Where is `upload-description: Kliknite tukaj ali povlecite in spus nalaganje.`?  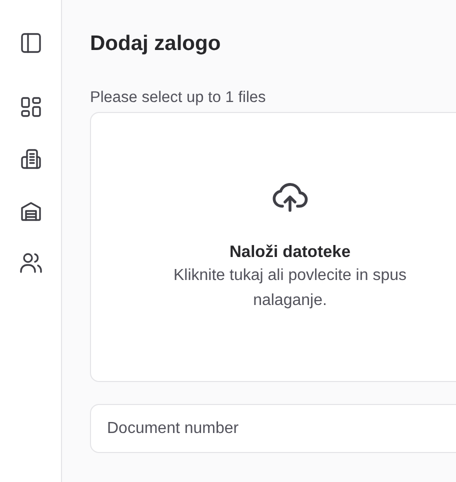
upload-description: Kliknite tukaj ali povlecite in spus nalaganje. is located at coordinates (289, 288).